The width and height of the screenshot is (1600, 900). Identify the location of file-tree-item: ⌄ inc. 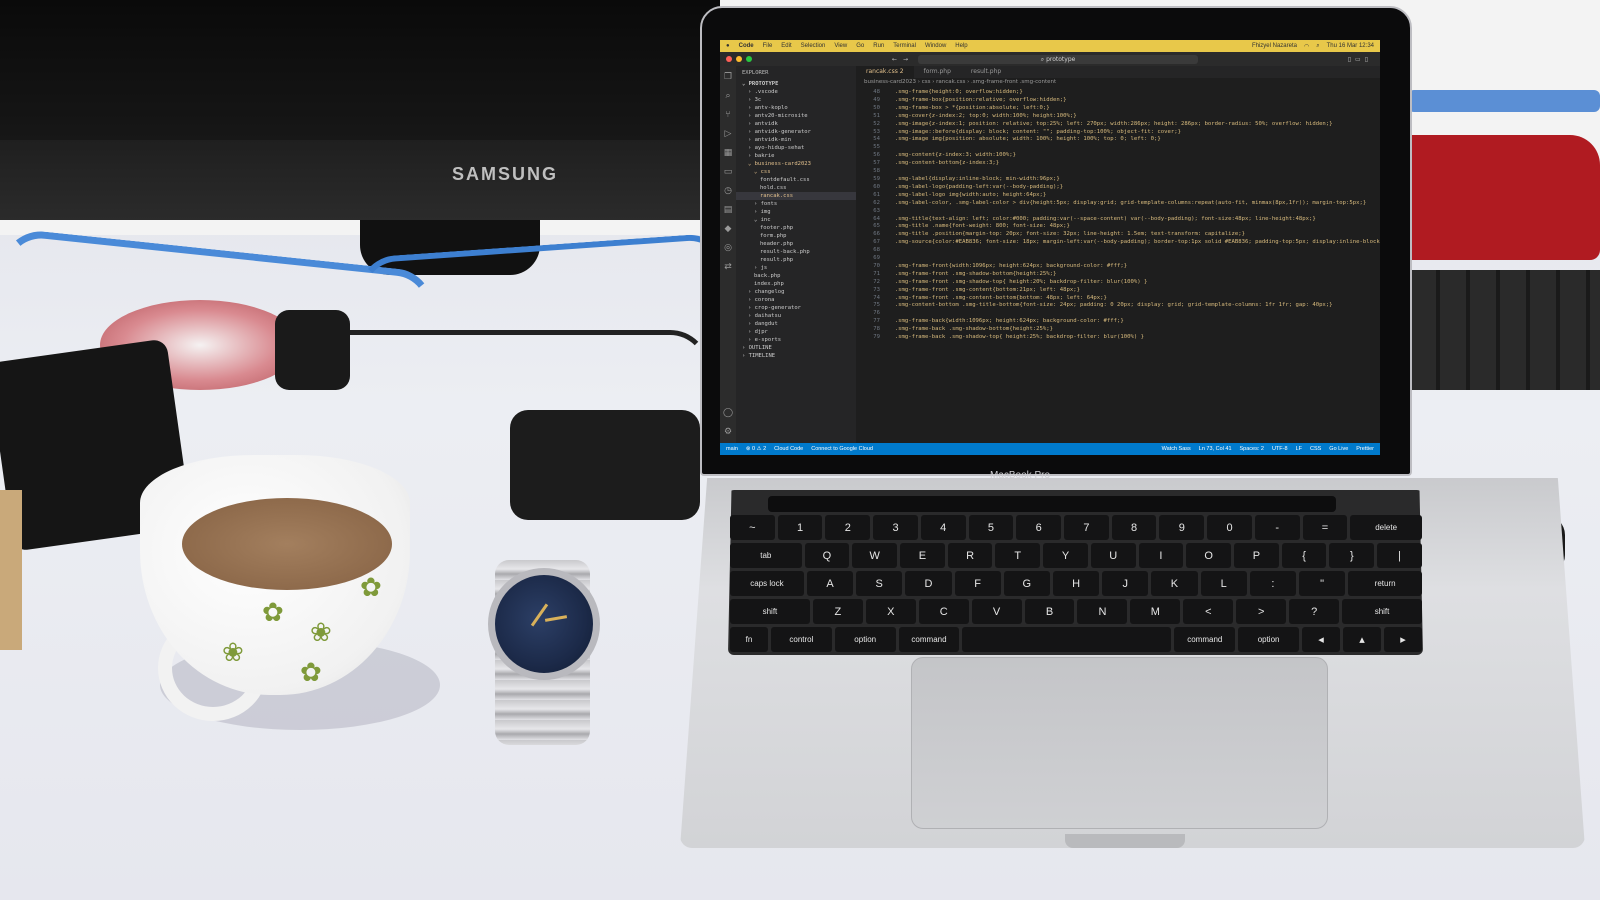
(796, 220).